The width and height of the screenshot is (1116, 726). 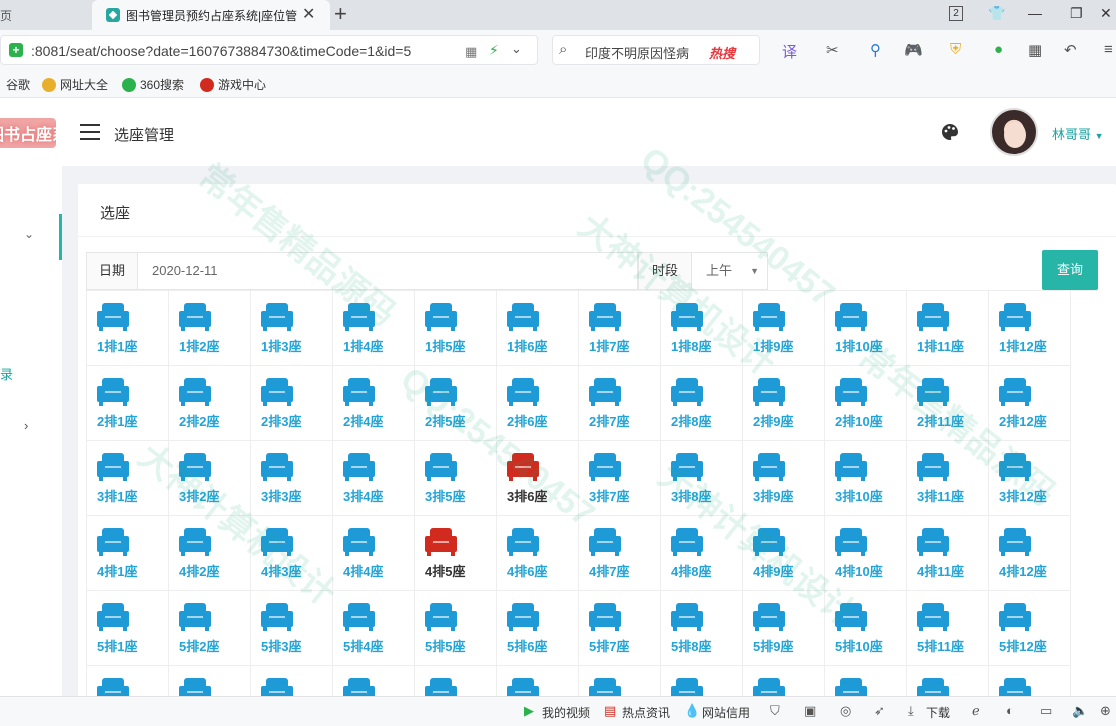 What do you see at coordinates (866, 478) in the screenshot?
I see `seat-available: 3排10座` at bounding box center [866, 478].